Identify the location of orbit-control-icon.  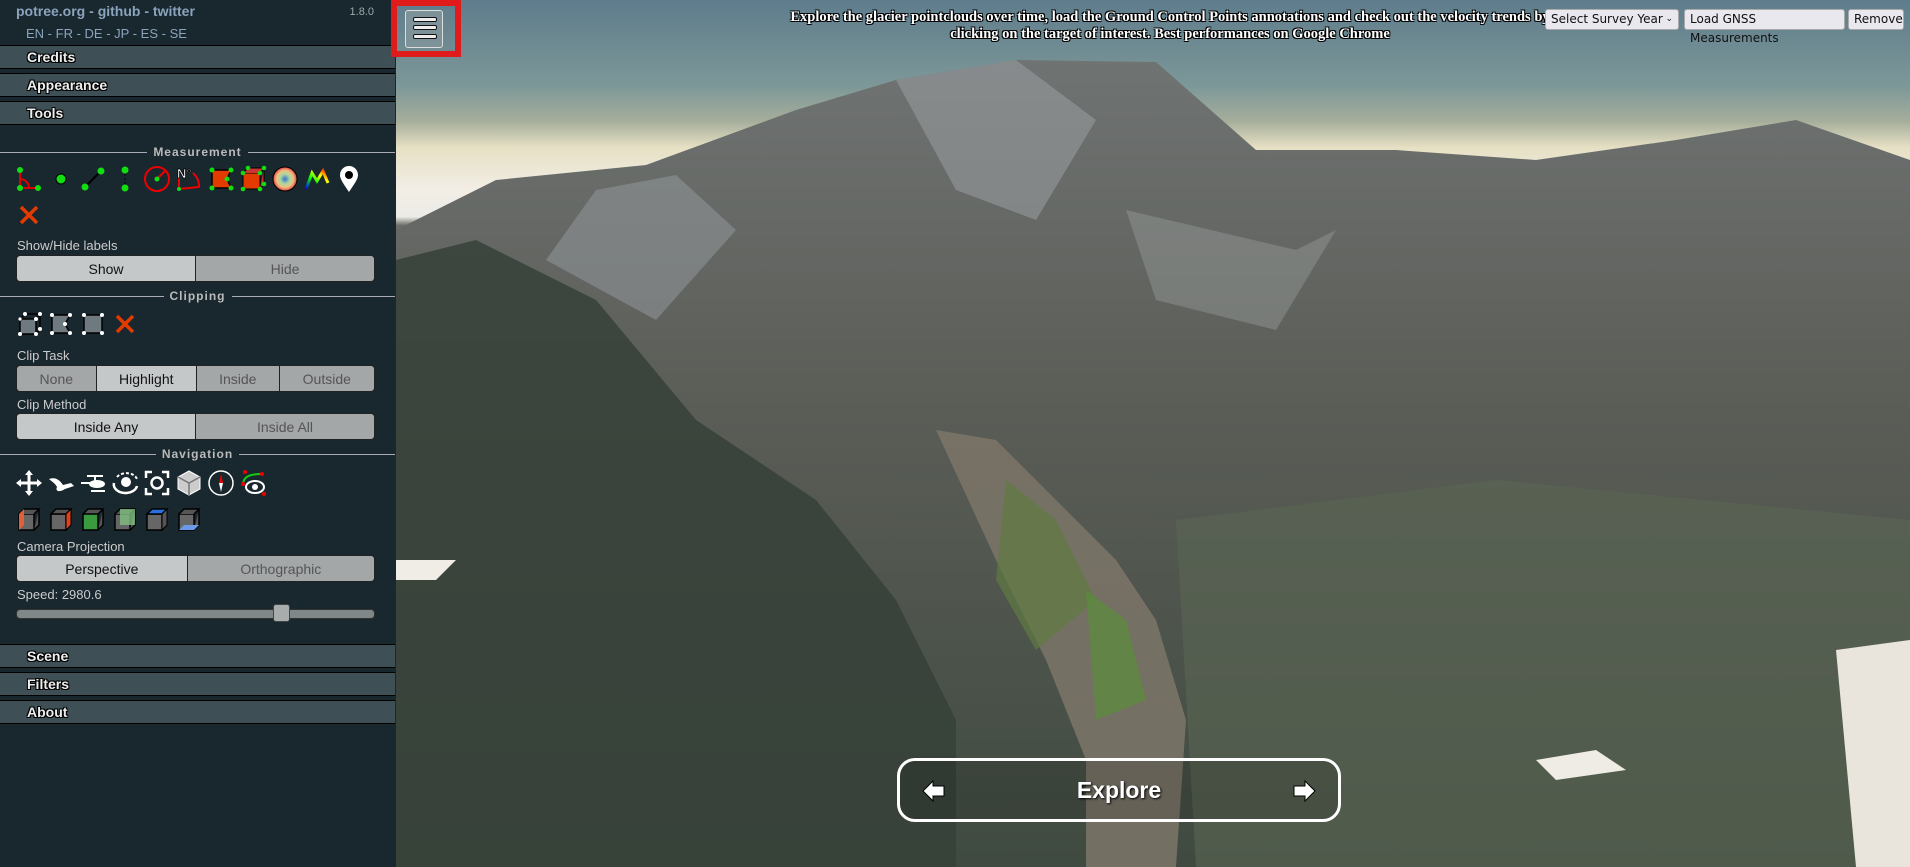
(124, 482).